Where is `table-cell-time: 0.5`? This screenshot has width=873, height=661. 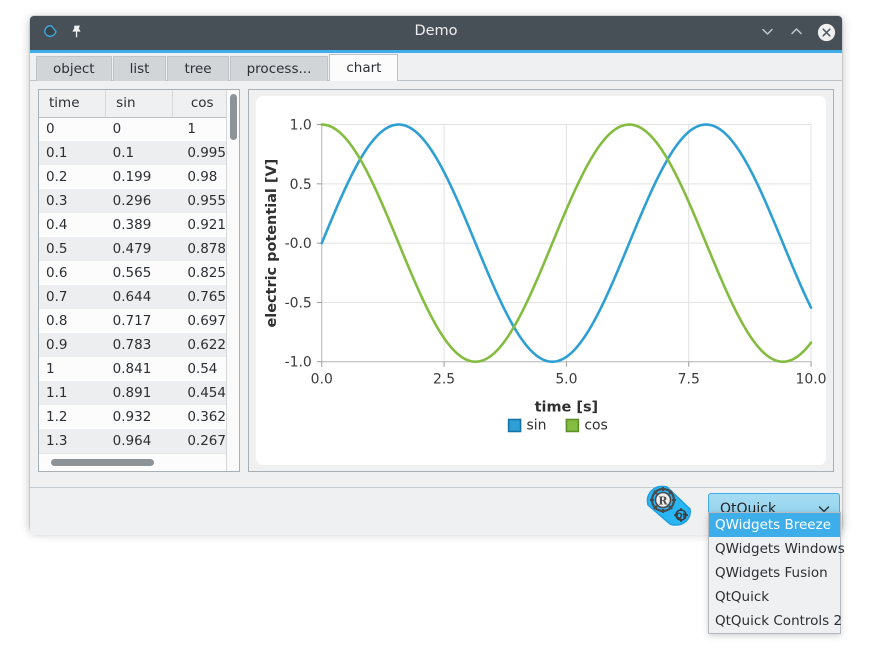 table-cell-time: 0.5 is located at coordinates (72, 249).